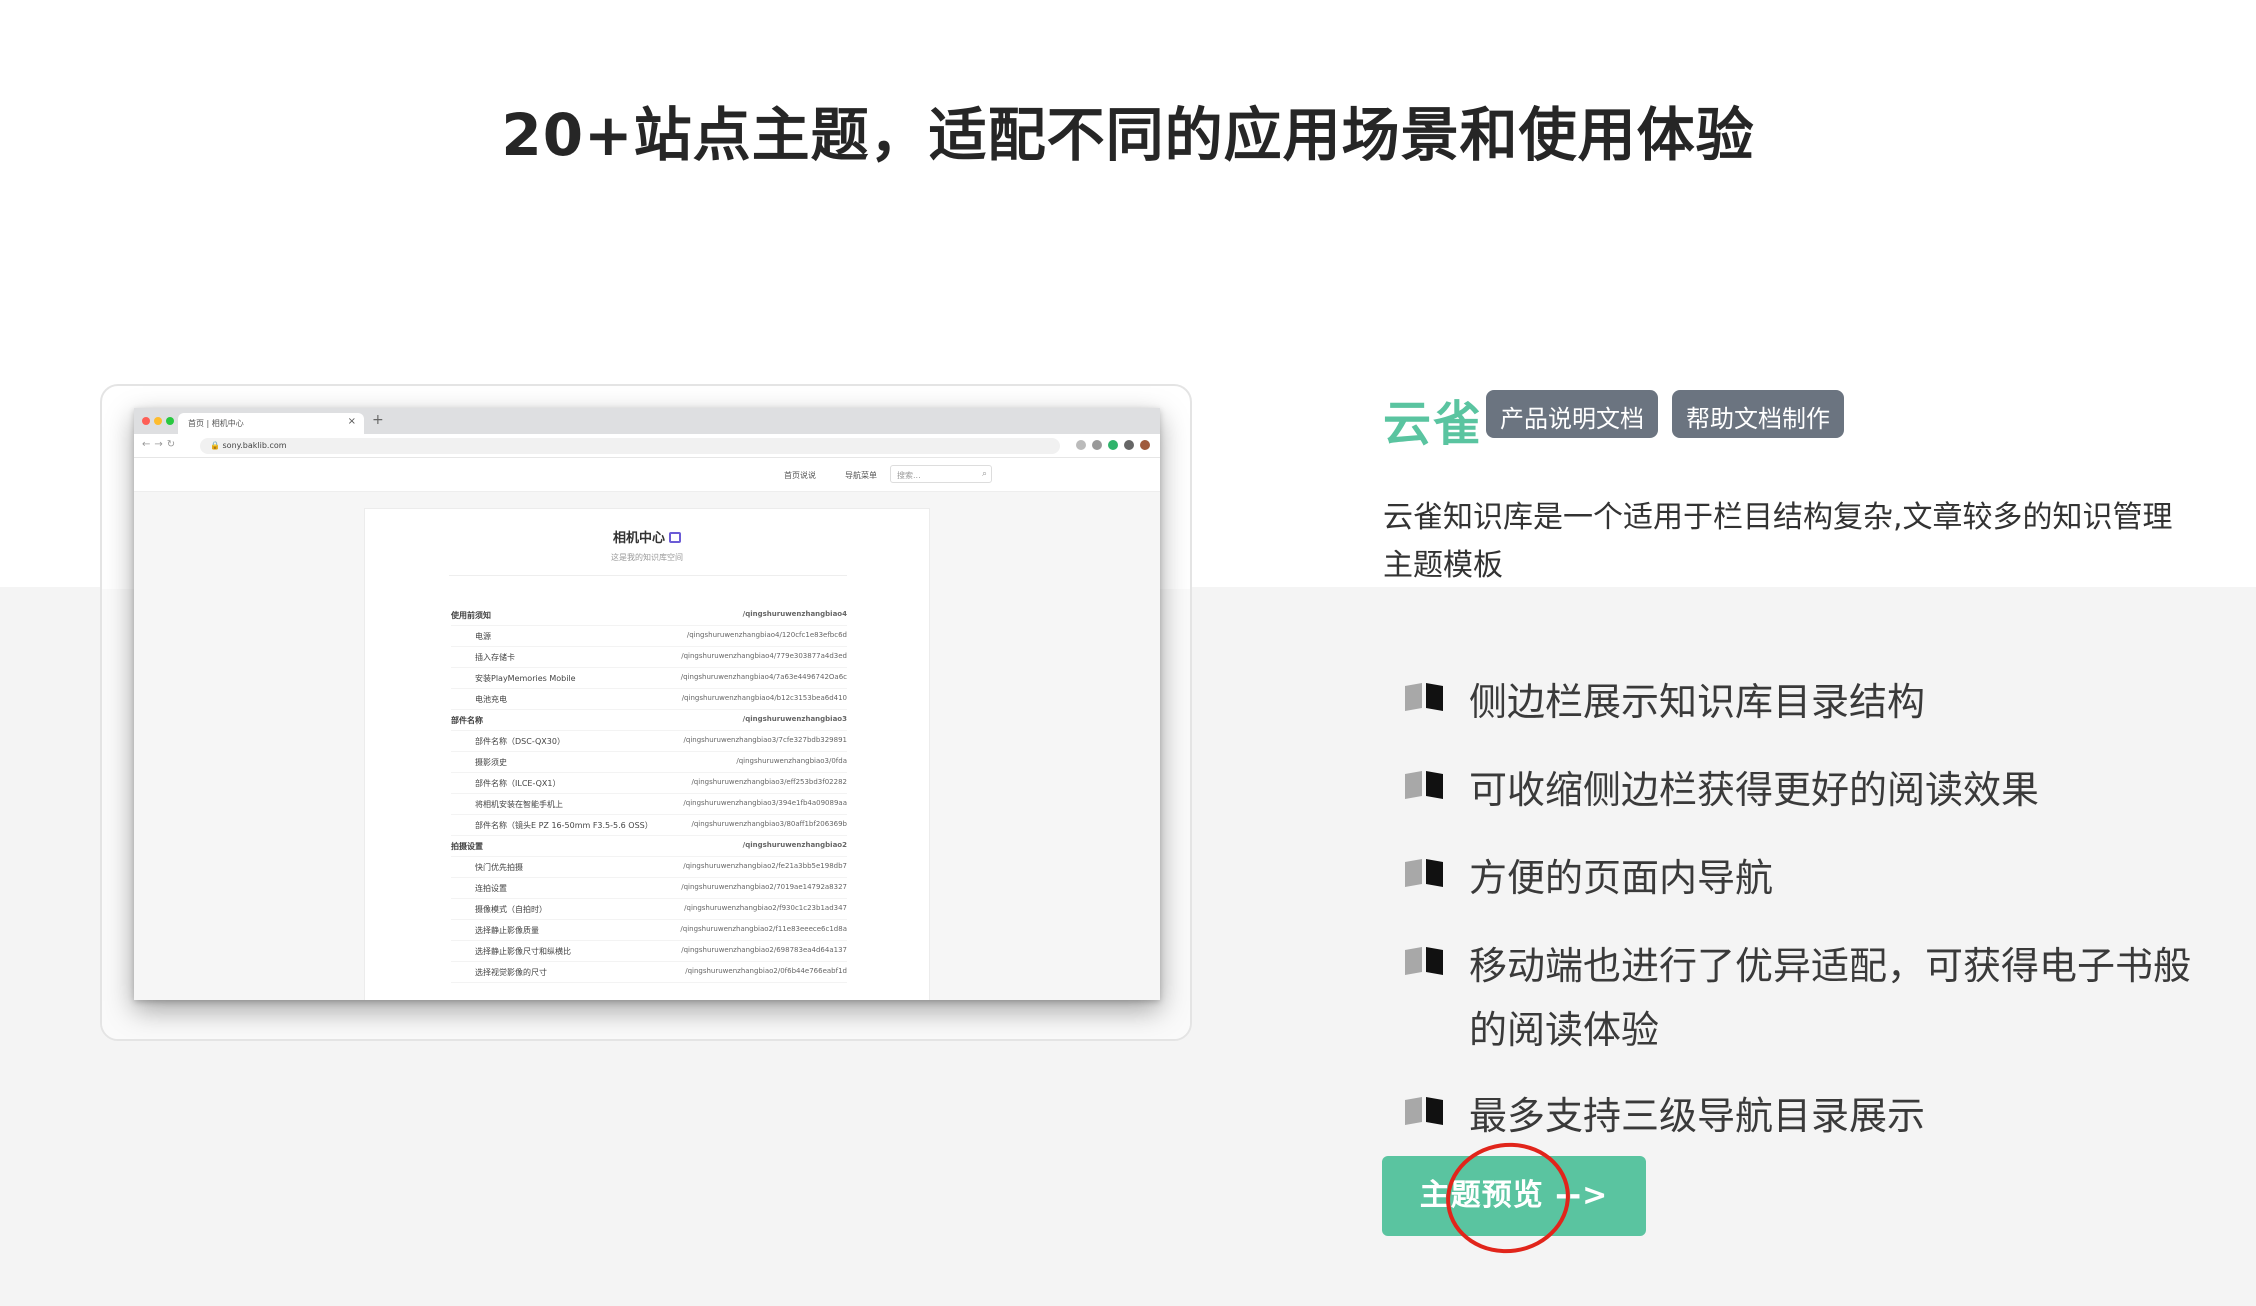  I want to click on site-title: 相机中心, so click(647, 536).